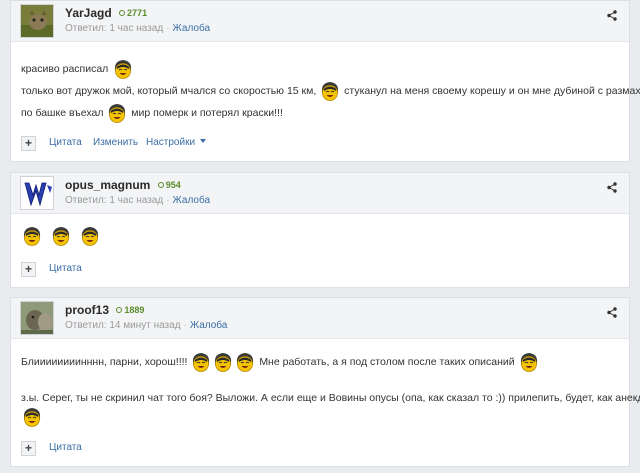  Describe the element at coordinates (134, 310) in the screenshot. I see `reputation-value: 1889` at that location.